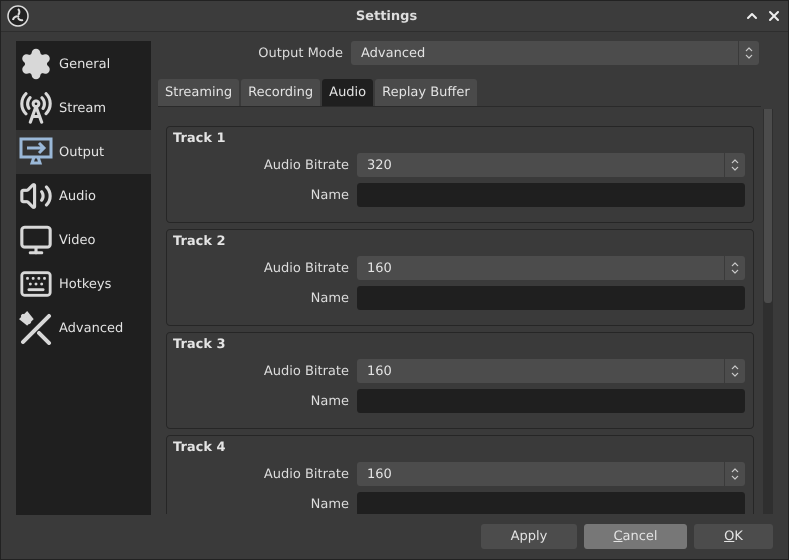 This screenshot has height=560, width=789. What do you see at coordinates (551, 165) in the screenshot?
I see `bitrate-spinbox: 320` at bounding box center [551, 165].